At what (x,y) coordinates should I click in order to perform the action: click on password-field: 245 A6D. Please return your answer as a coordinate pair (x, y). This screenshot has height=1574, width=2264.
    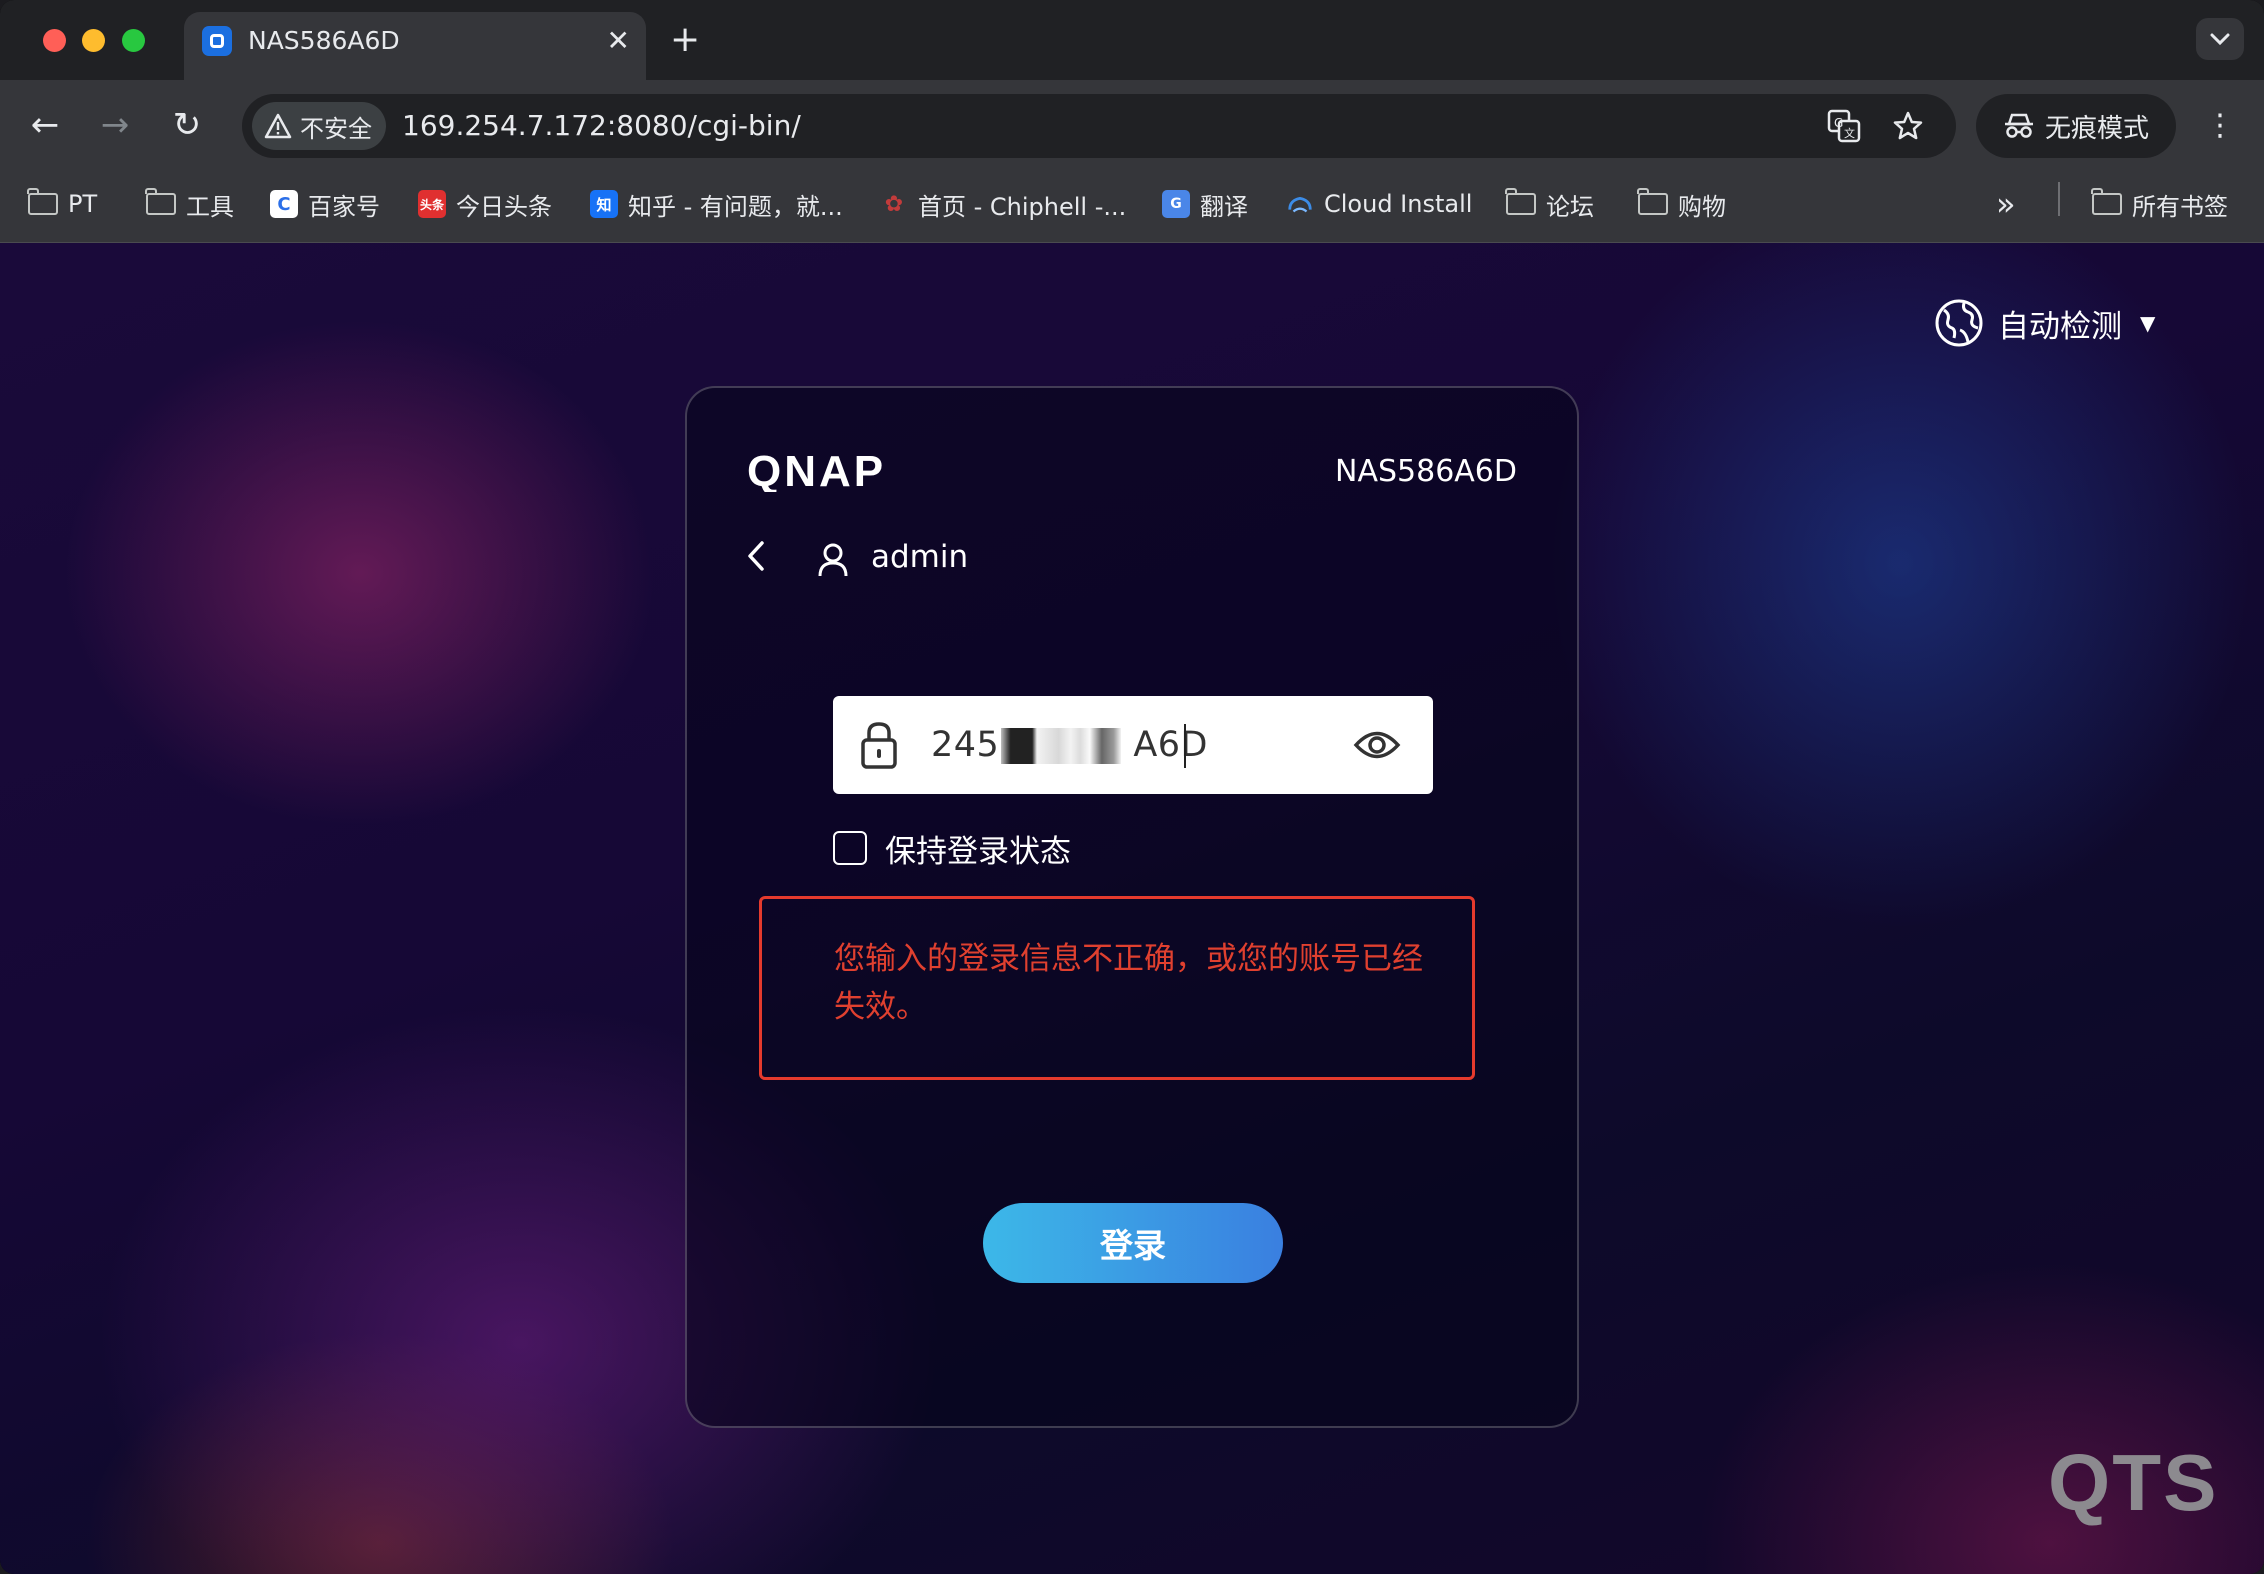
    Looking at the image, I should click on (1133, 745).